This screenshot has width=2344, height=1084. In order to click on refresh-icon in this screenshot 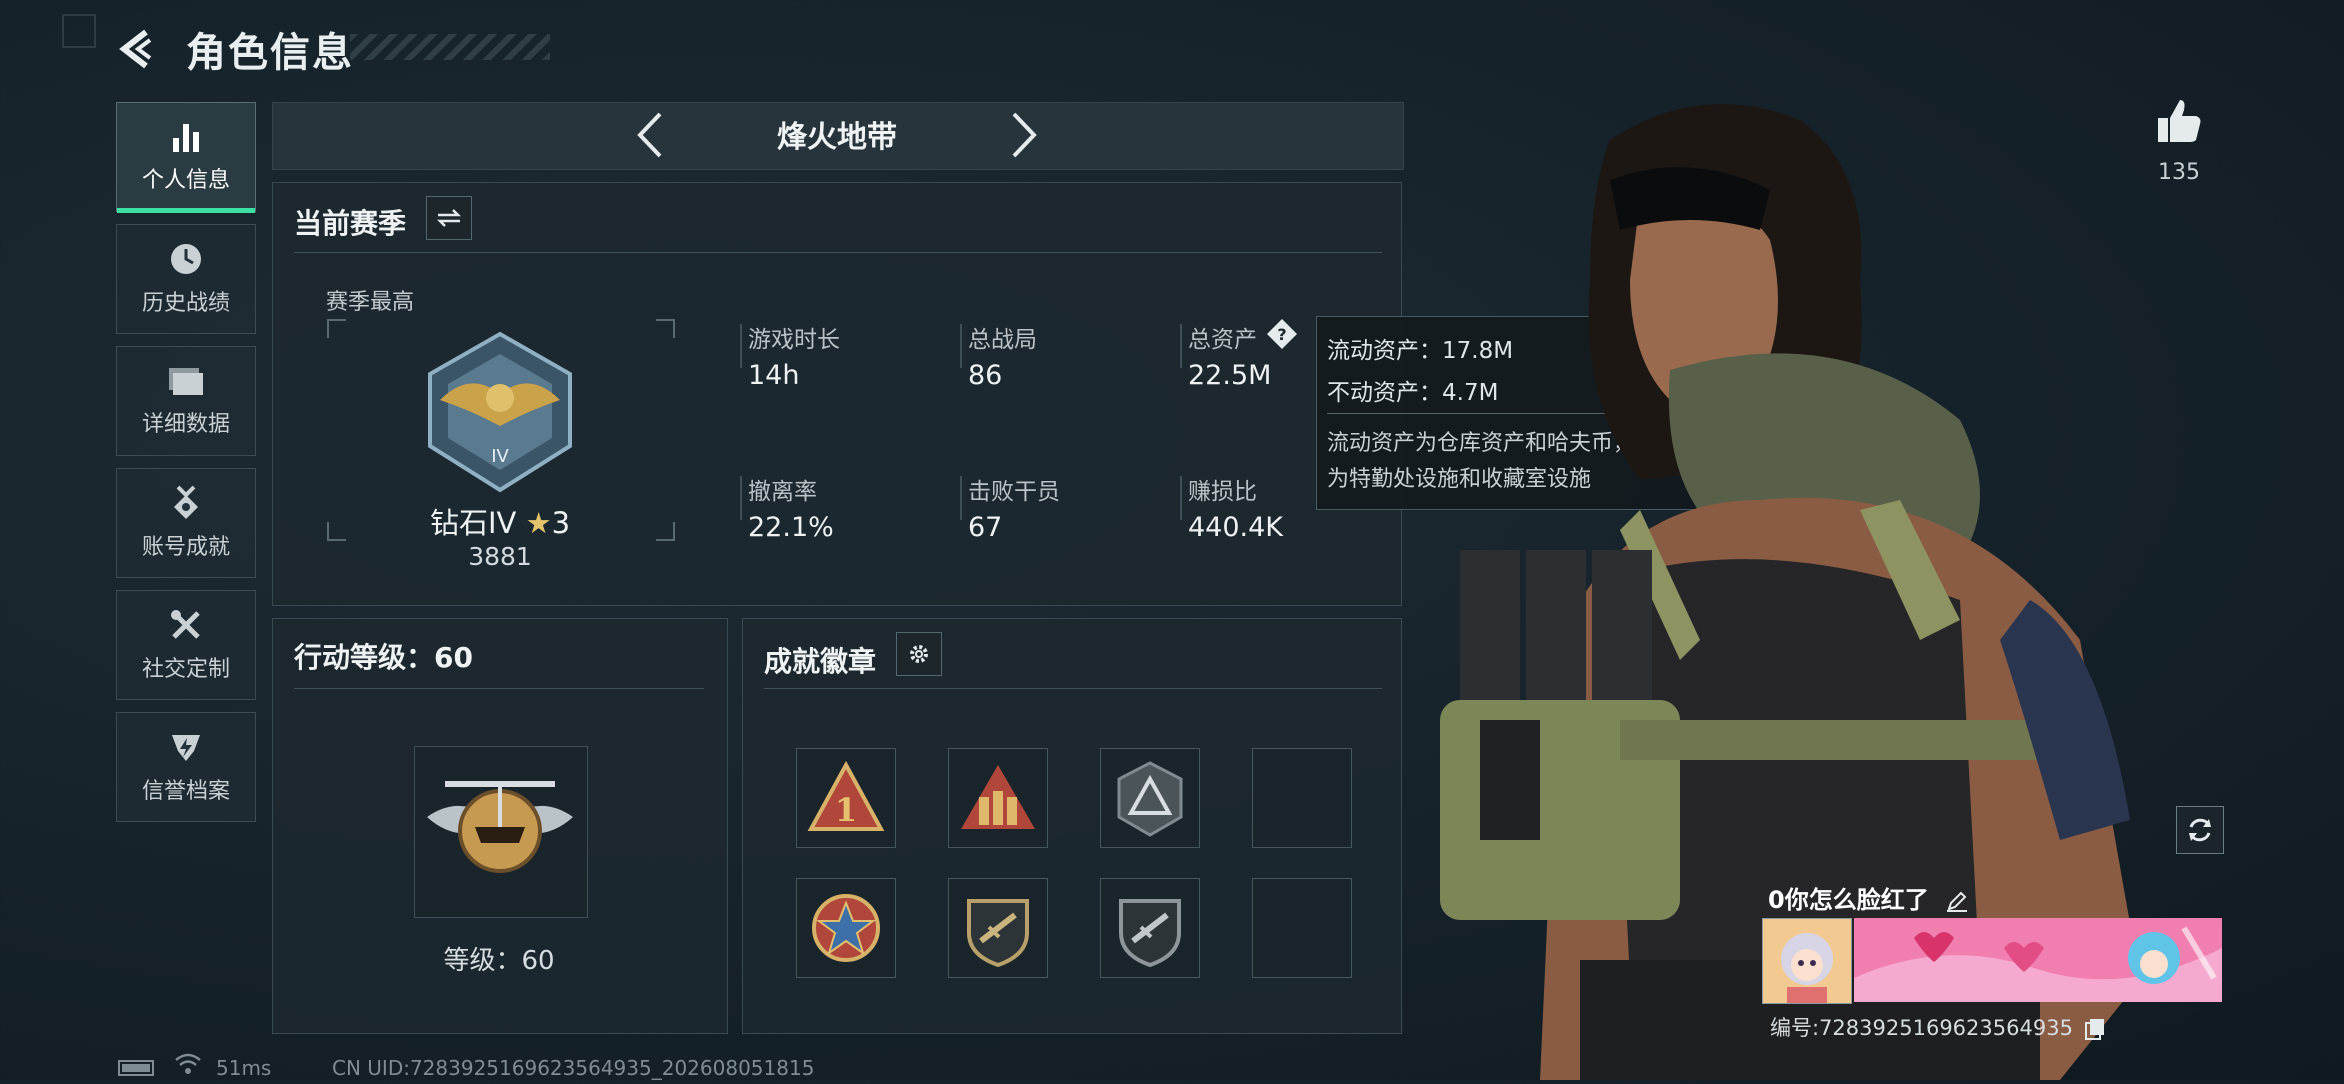, I will do `click(2200, 830)`.